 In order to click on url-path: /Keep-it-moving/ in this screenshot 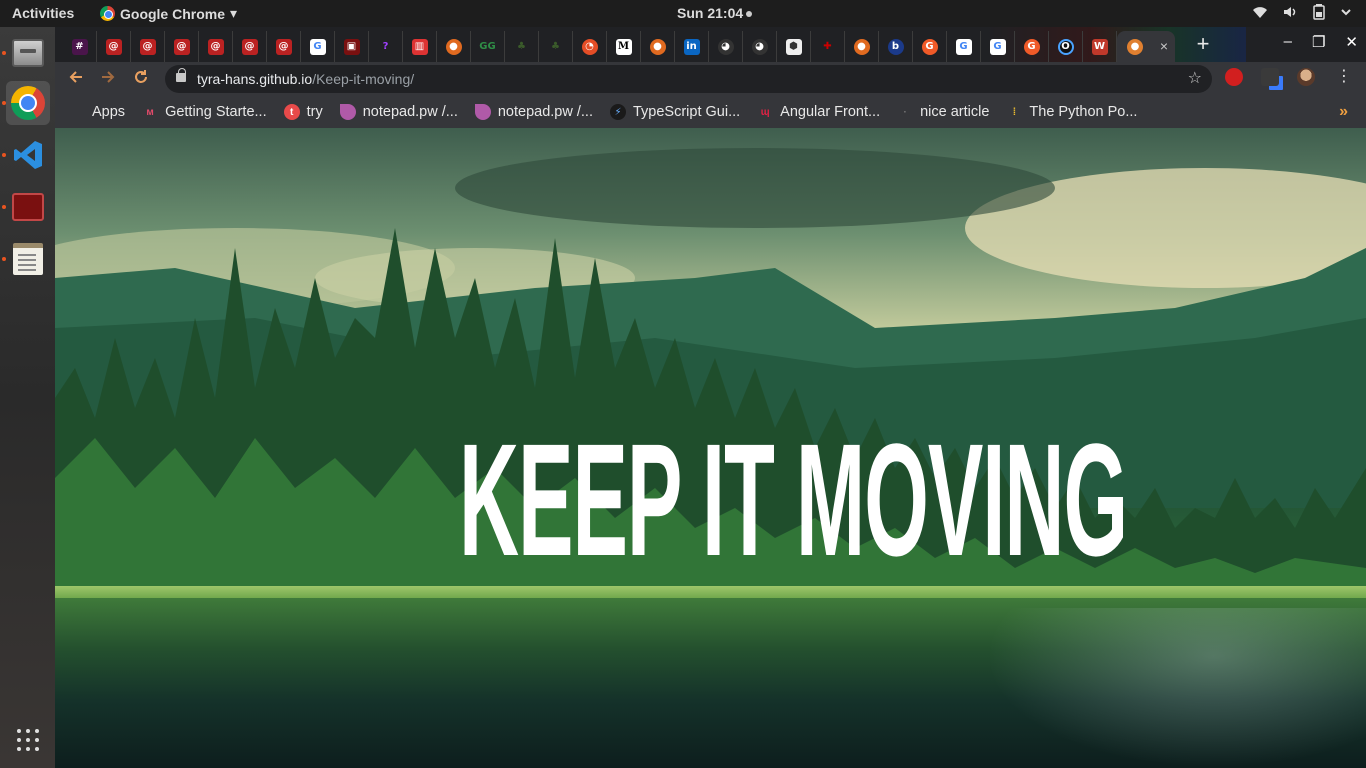, I will do `click(363, 79)`.